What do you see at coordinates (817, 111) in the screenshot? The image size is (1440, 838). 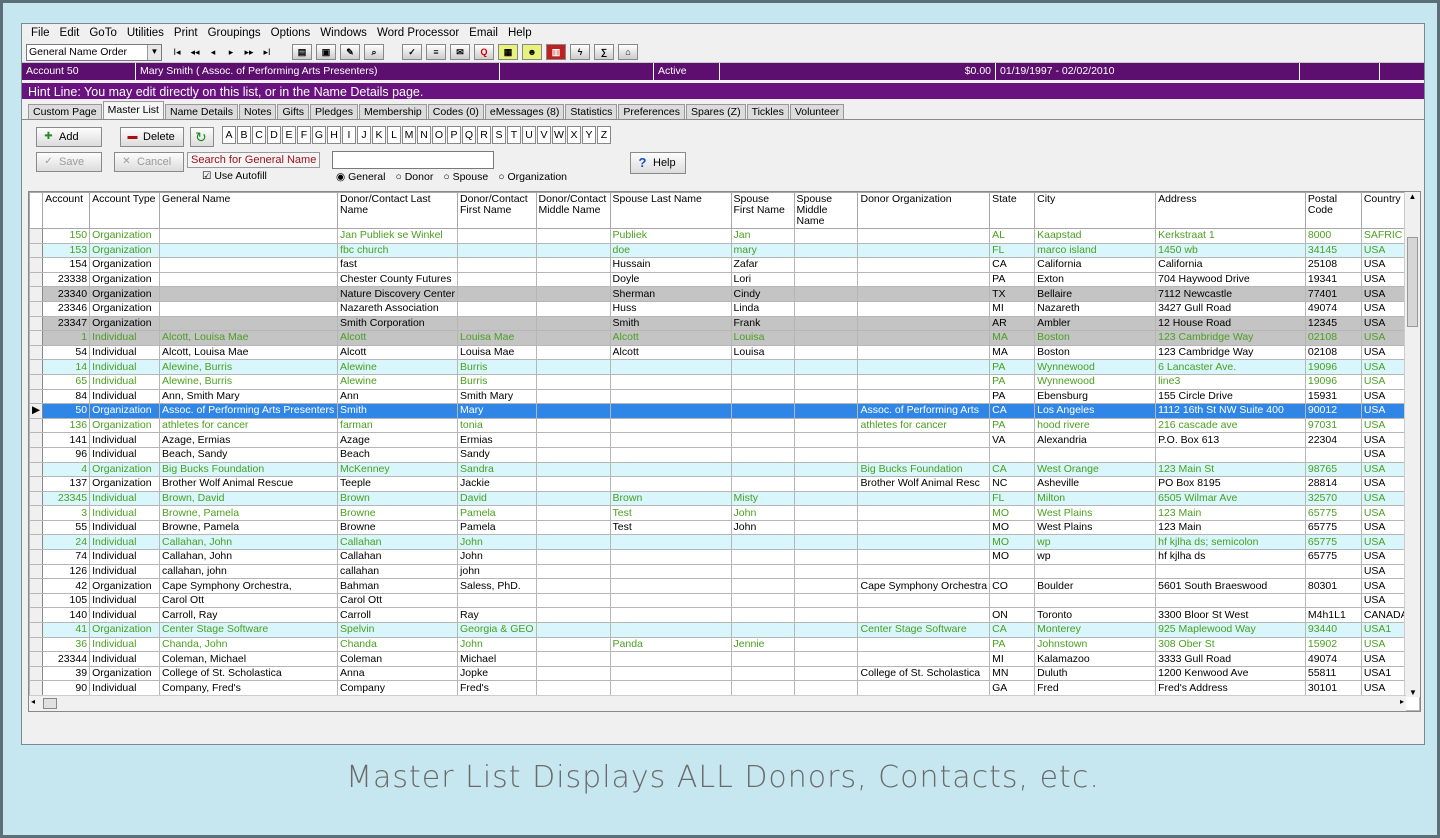 I see `tab-volunteer: Volunteer` at bounding box center [817, 111].